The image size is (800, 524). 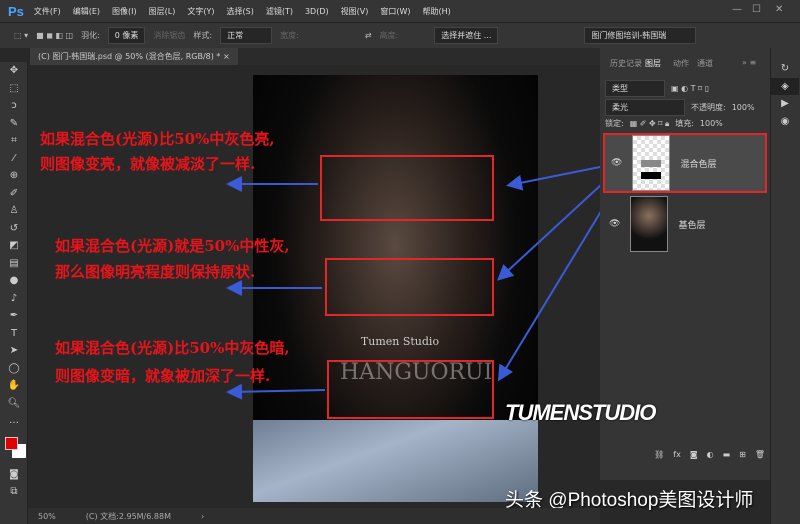 I want to click on tab-history: 历史记录, so click(x=626, y=63).